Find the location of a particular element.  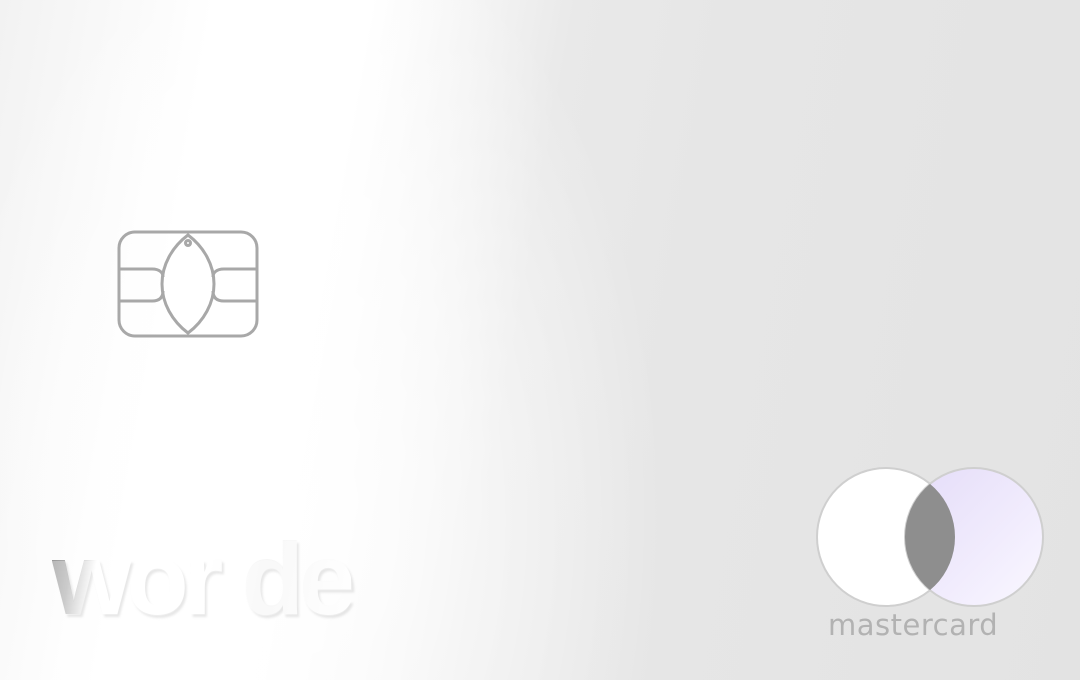

mastercard-circles-icon is located at coordinates (930, 537).